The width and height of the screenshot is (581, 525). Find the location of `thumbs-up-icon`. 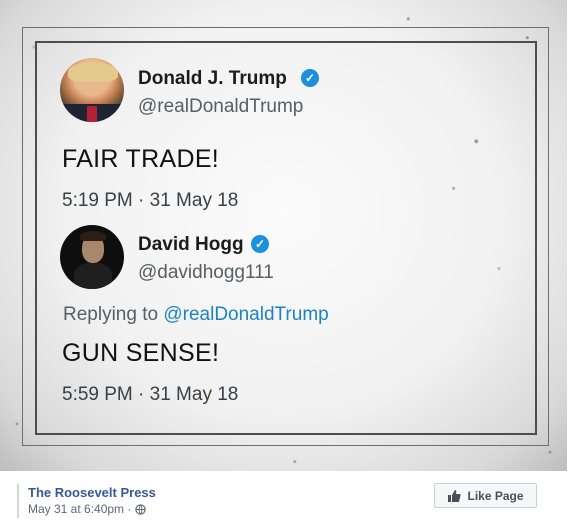

thumbs-up-icon is located at coordinates (455, 495).